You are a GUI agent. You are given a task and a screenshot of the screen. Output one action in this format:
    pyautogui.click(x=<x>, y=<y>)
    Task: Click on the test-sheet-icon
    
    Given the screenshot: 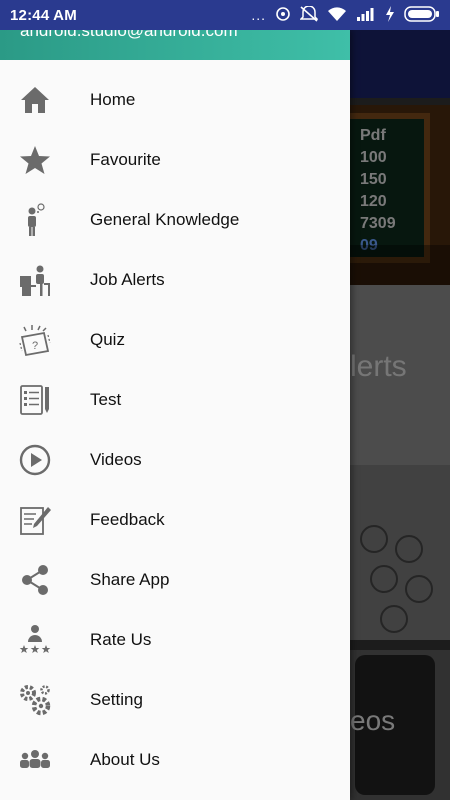 What is the action you would take?
    pyautogui.click(x=45, y=400)
    